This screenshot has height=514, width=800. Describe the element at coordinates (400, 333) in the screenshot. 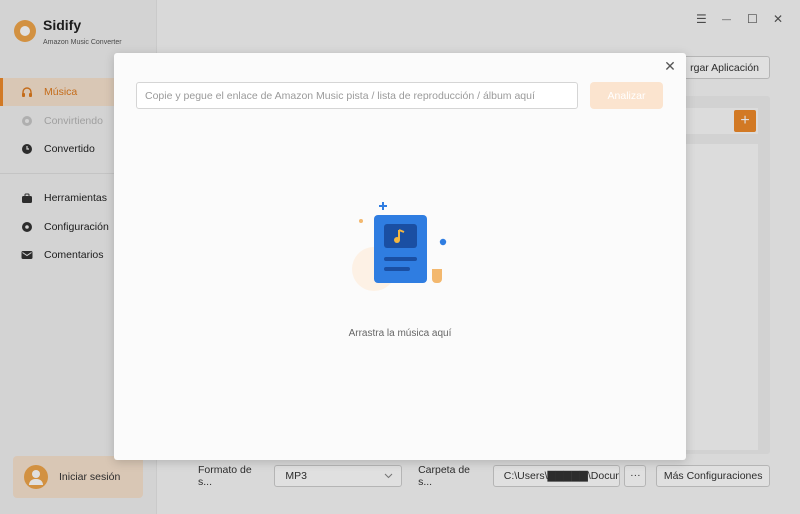

I see `drop-hint-text: Arrastra la música aquí` at that location.